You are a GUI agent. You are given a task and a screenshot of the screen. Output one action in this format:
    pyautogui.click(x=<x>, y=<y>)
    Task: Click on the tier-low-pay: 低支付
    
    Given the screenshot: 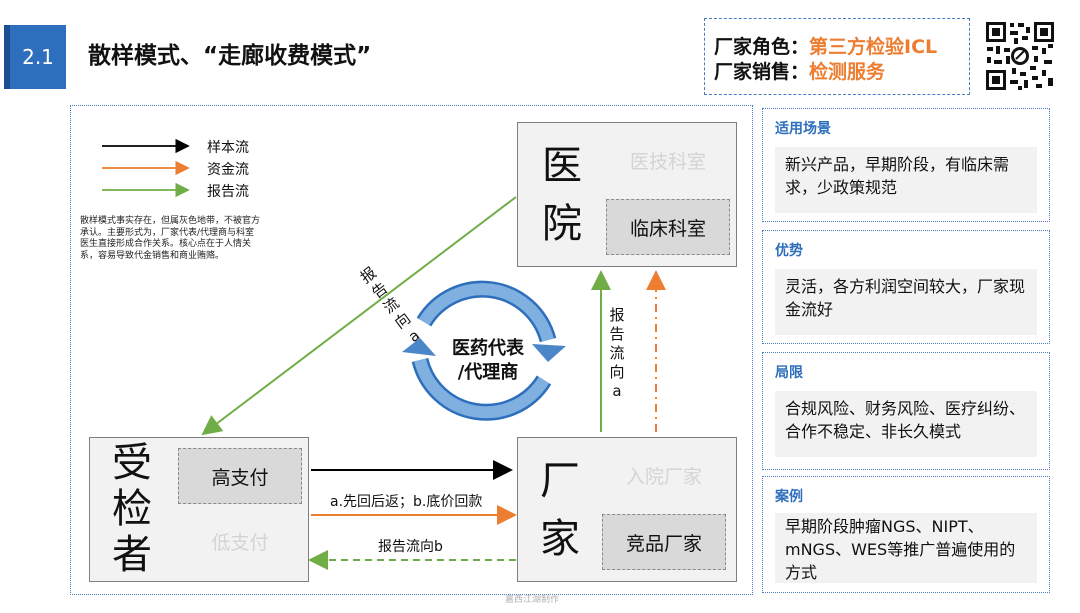 What is the action you would take?
    pyautogui.click(x=240, y=542)
    